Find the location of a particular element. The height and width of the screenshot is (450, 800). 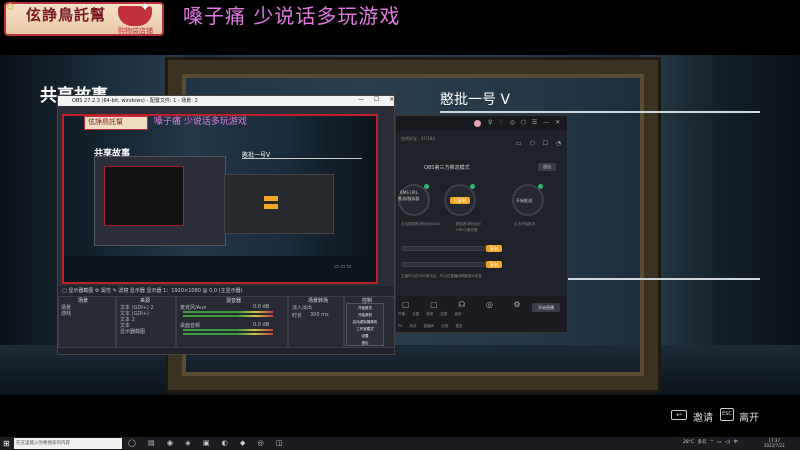

bottom-label: 美颜 is located at coordinates (429, 314).